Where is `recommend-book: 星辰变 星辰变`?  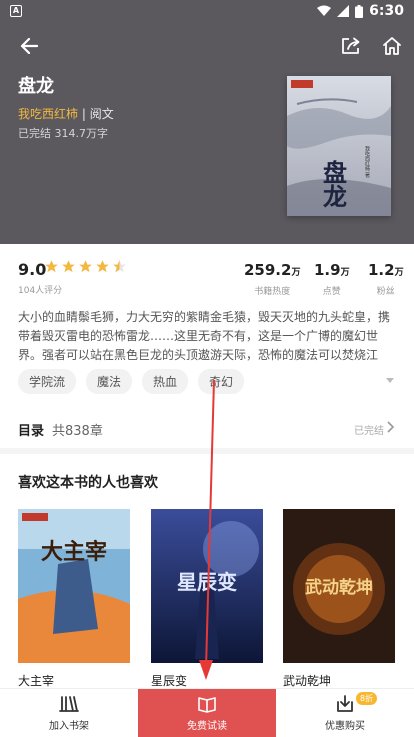 recommend-book: 星辰变 星辰变 is located at coordinates (207, 599).